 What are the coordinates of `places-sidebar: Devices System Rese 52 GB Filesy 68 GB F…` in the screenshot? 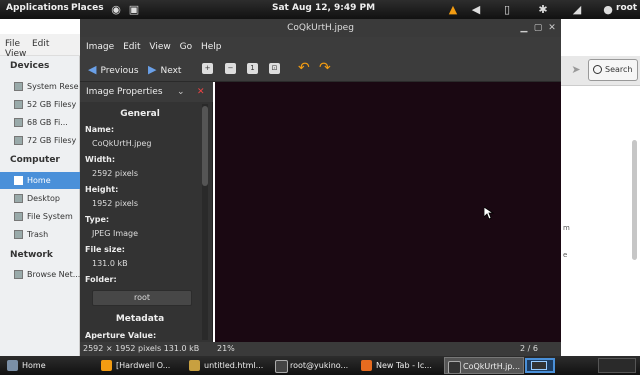 It's located at (40, 206).